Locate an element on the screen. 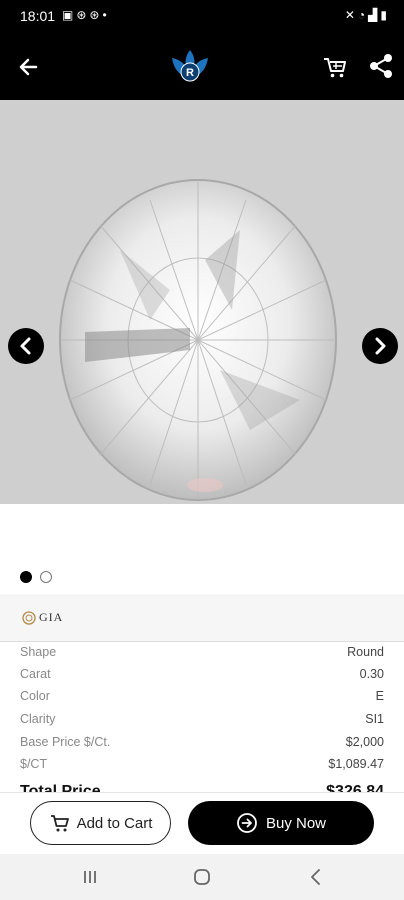 The height and width of the screenshot is (900, 404). image-icon: ▣ is located at coordinates (69, 15).